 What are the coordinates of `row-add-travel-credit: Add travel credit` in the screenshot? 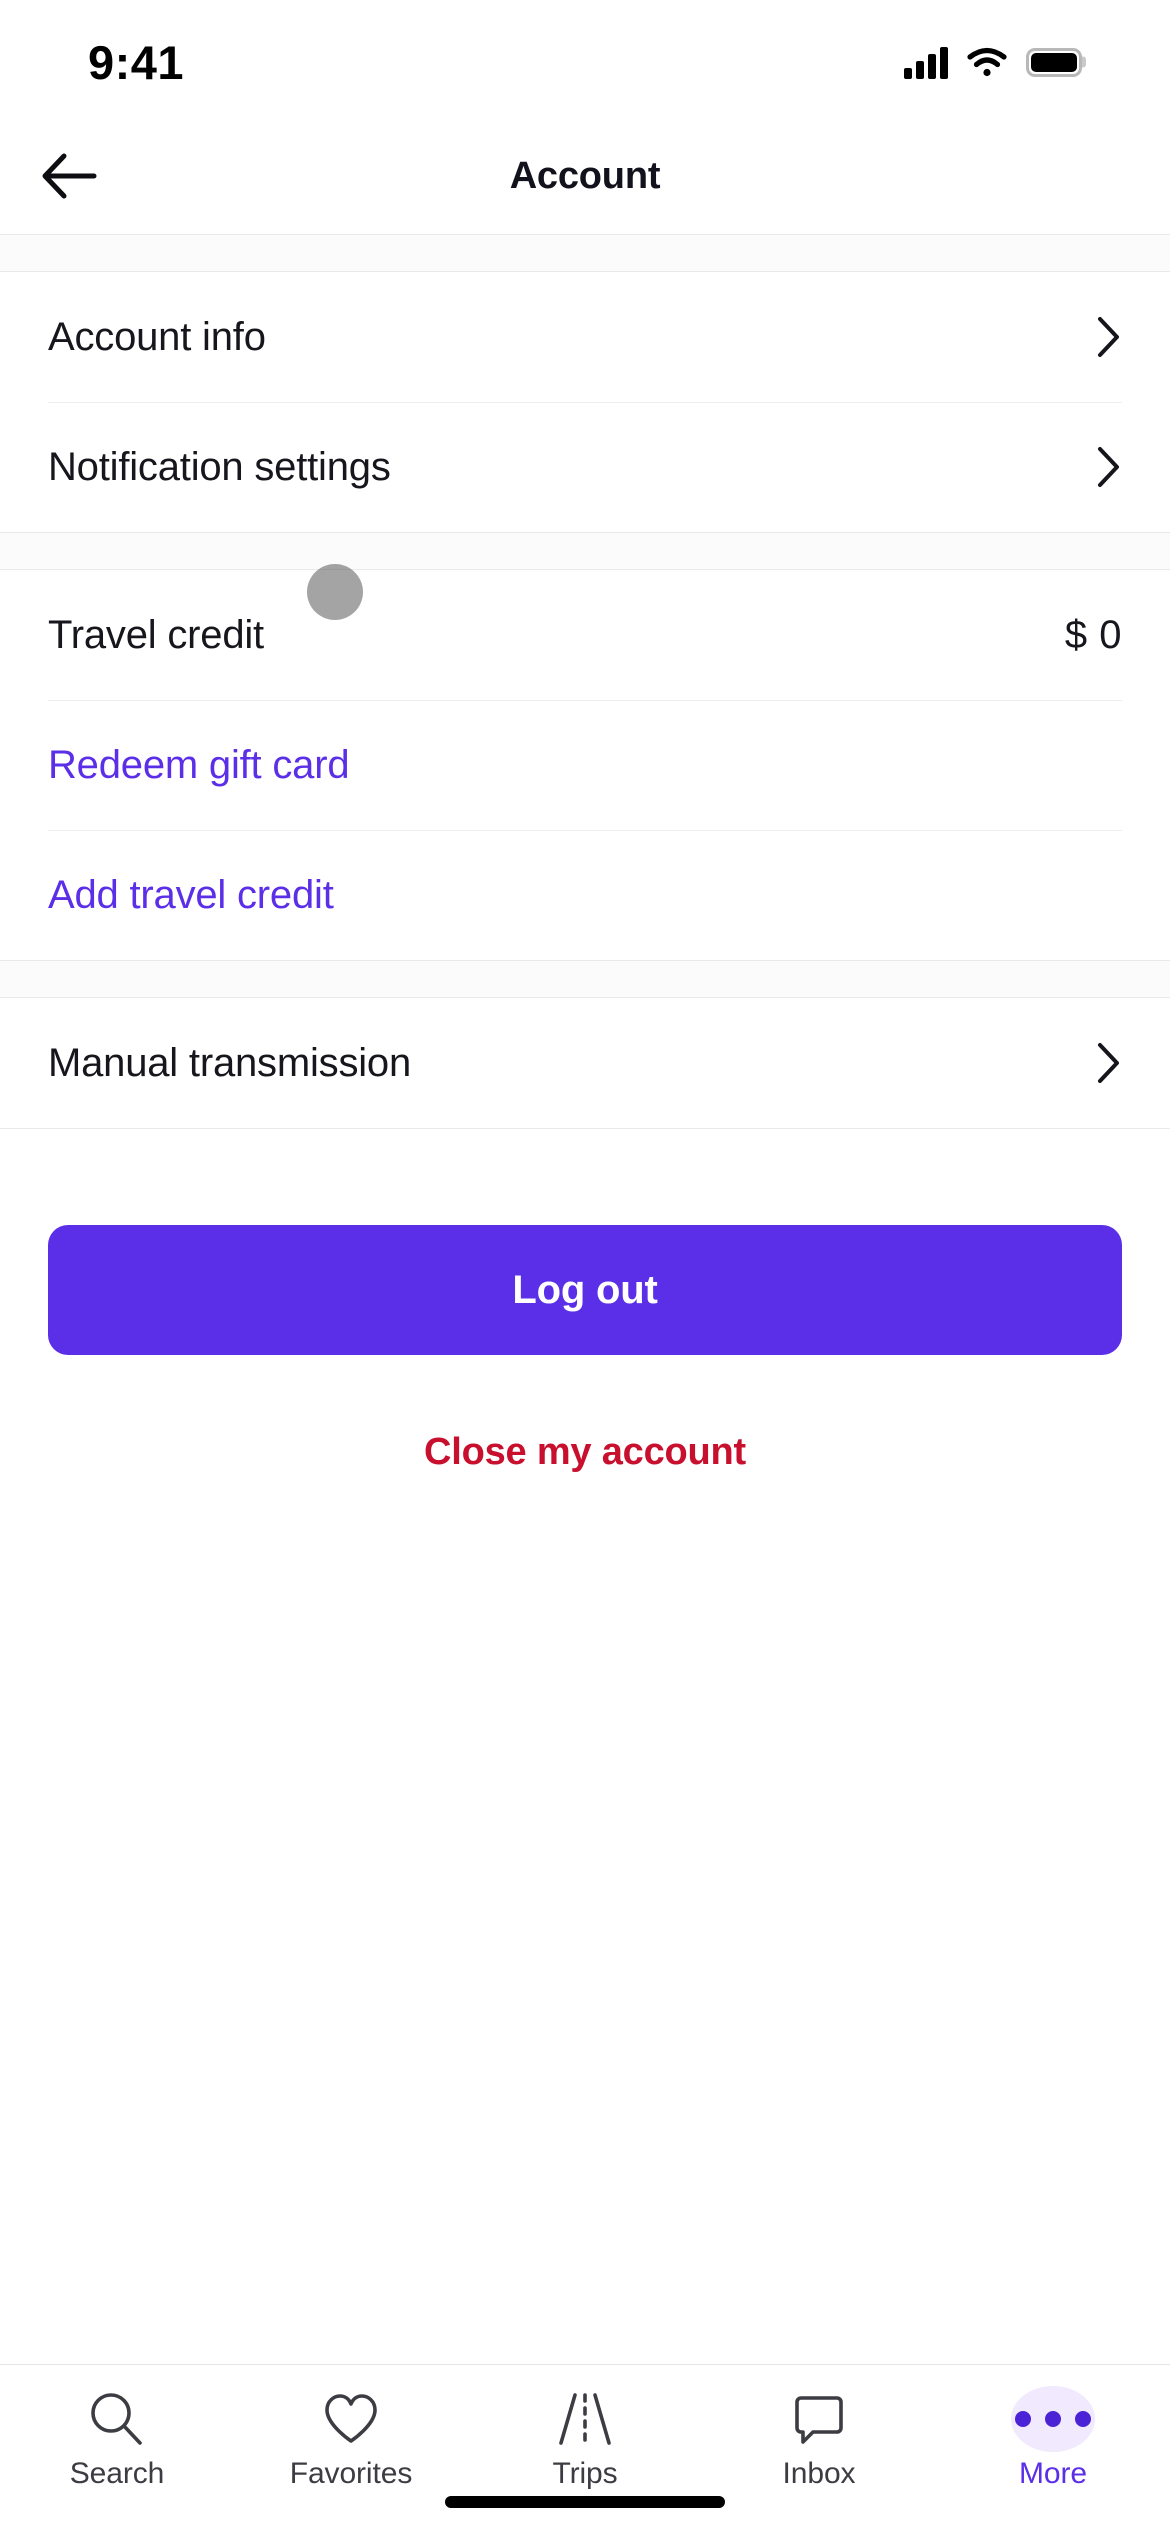 It's located at (585, 895).